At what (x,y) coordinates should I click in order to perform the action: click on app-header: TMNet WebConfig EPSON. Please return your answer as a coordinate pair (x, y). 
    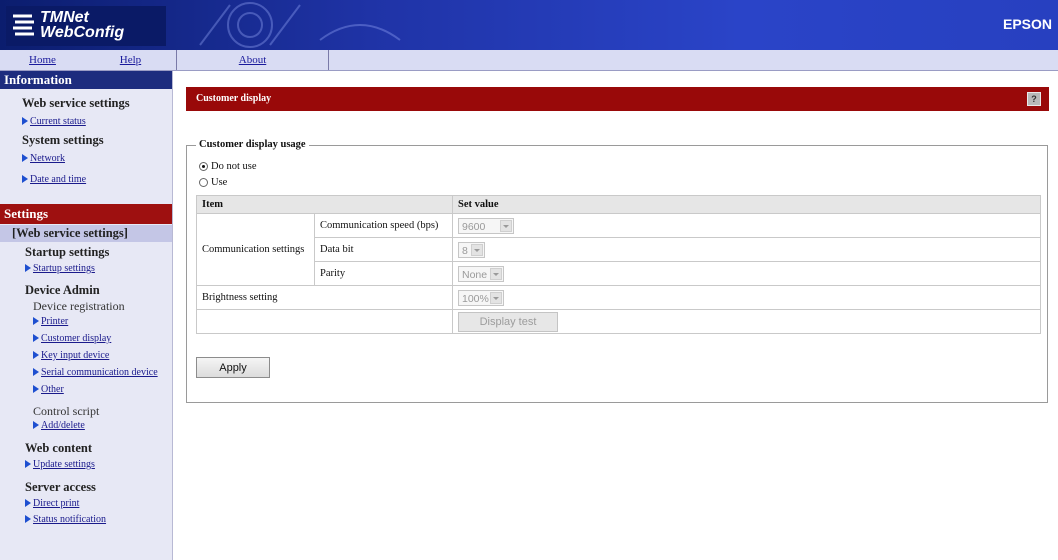
    Looking at the image, I should click on (529, 25).